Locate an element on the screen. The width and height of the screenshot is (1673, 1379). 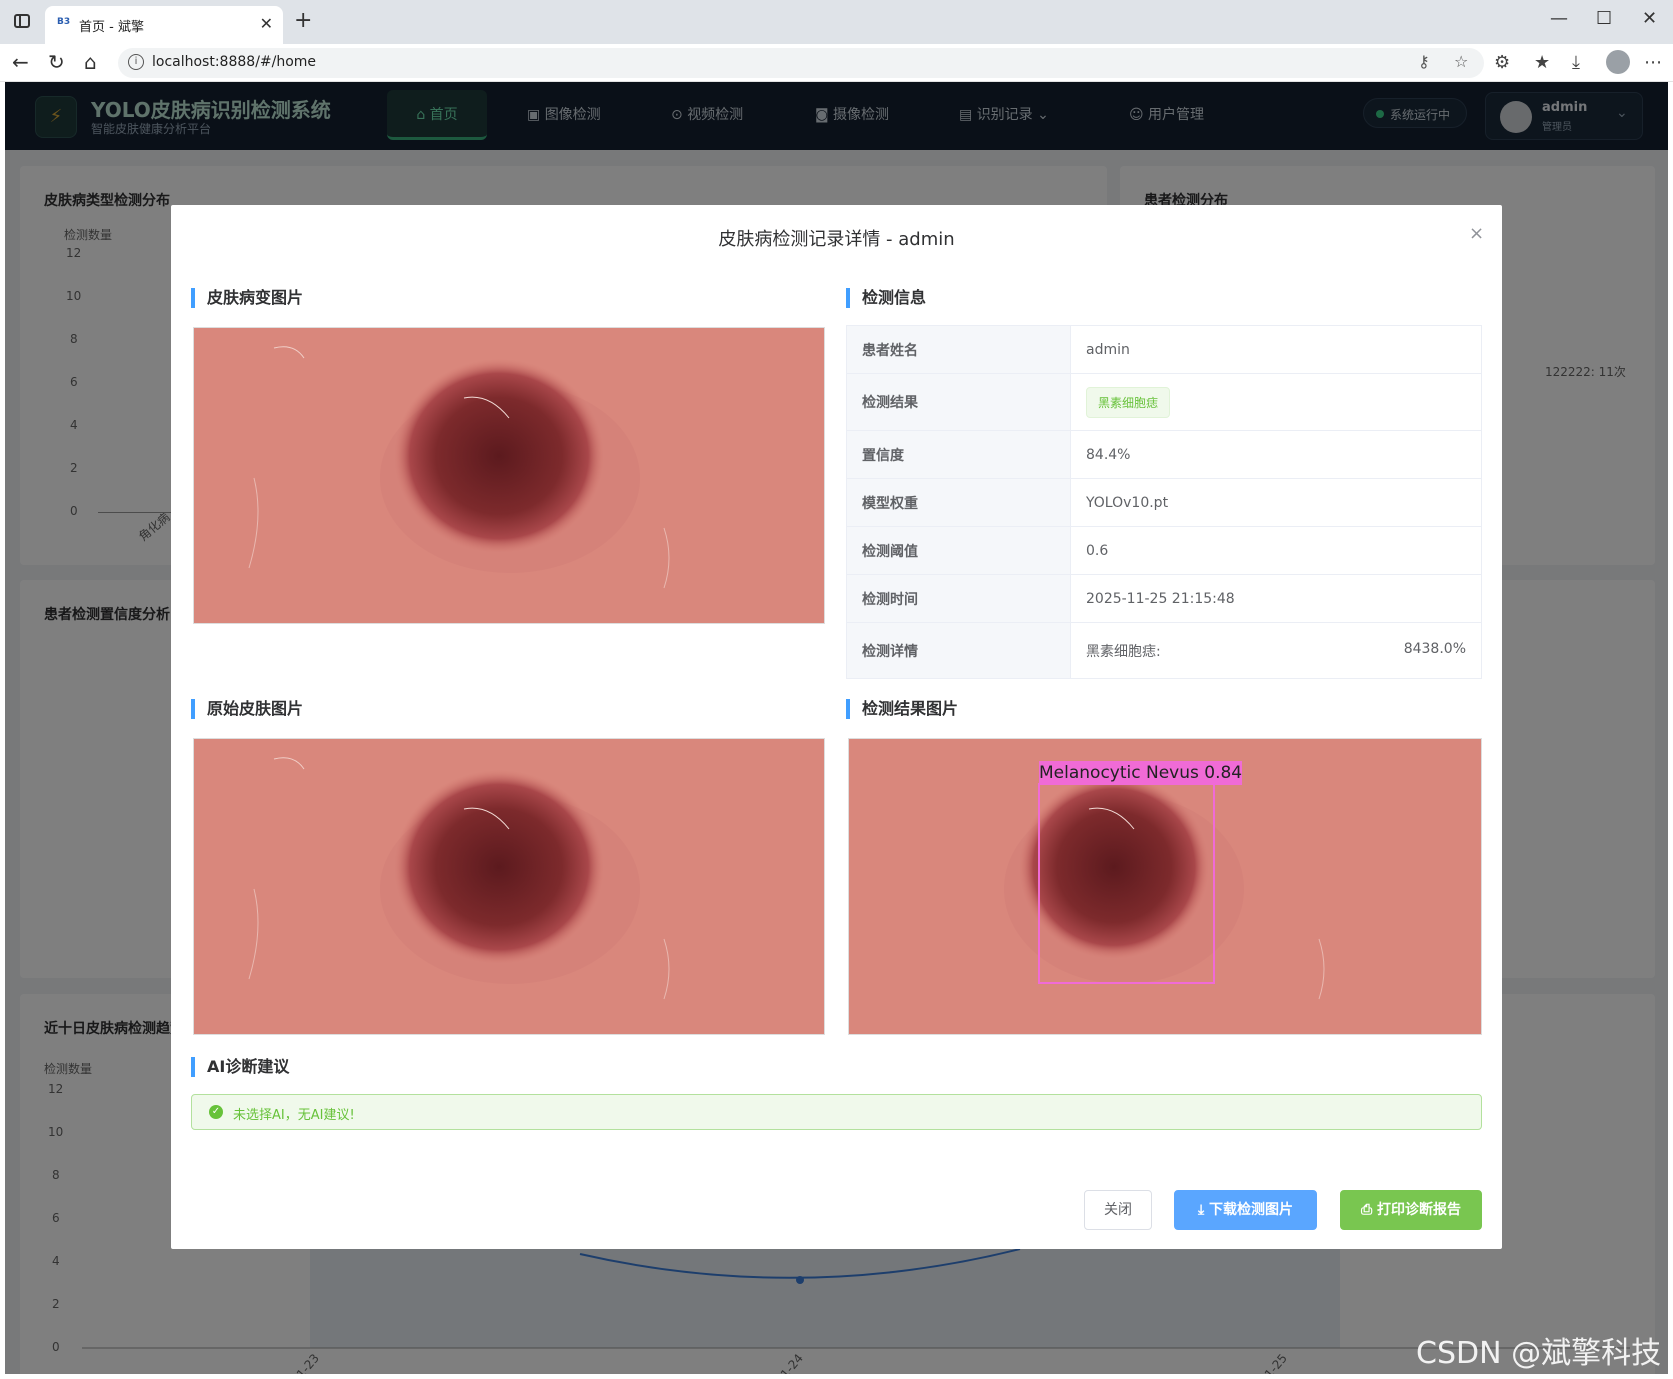
ai-advice-text: 未选择AI，无AI建议! is located at coordinates (294, 1115).